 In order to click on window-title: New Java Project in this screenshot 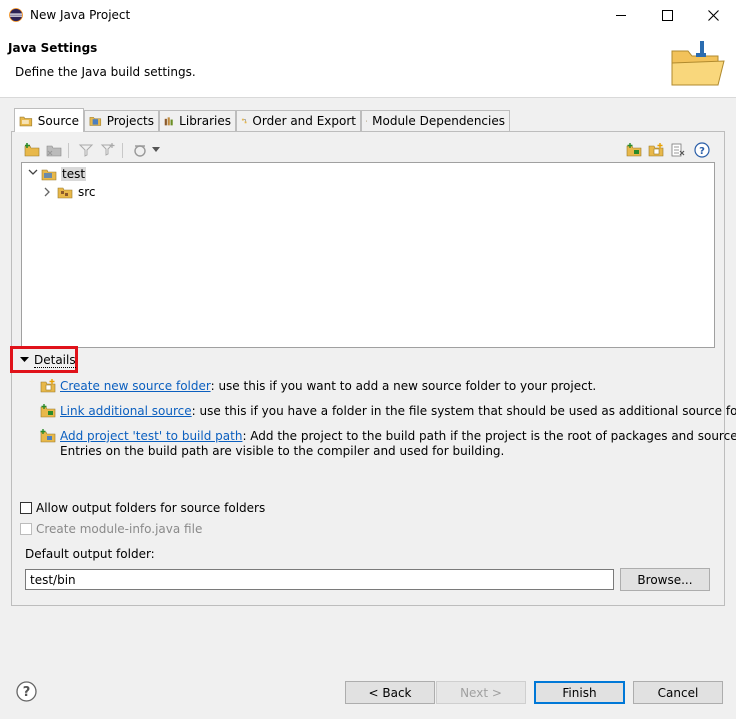, I will do `click(80, 15)`.